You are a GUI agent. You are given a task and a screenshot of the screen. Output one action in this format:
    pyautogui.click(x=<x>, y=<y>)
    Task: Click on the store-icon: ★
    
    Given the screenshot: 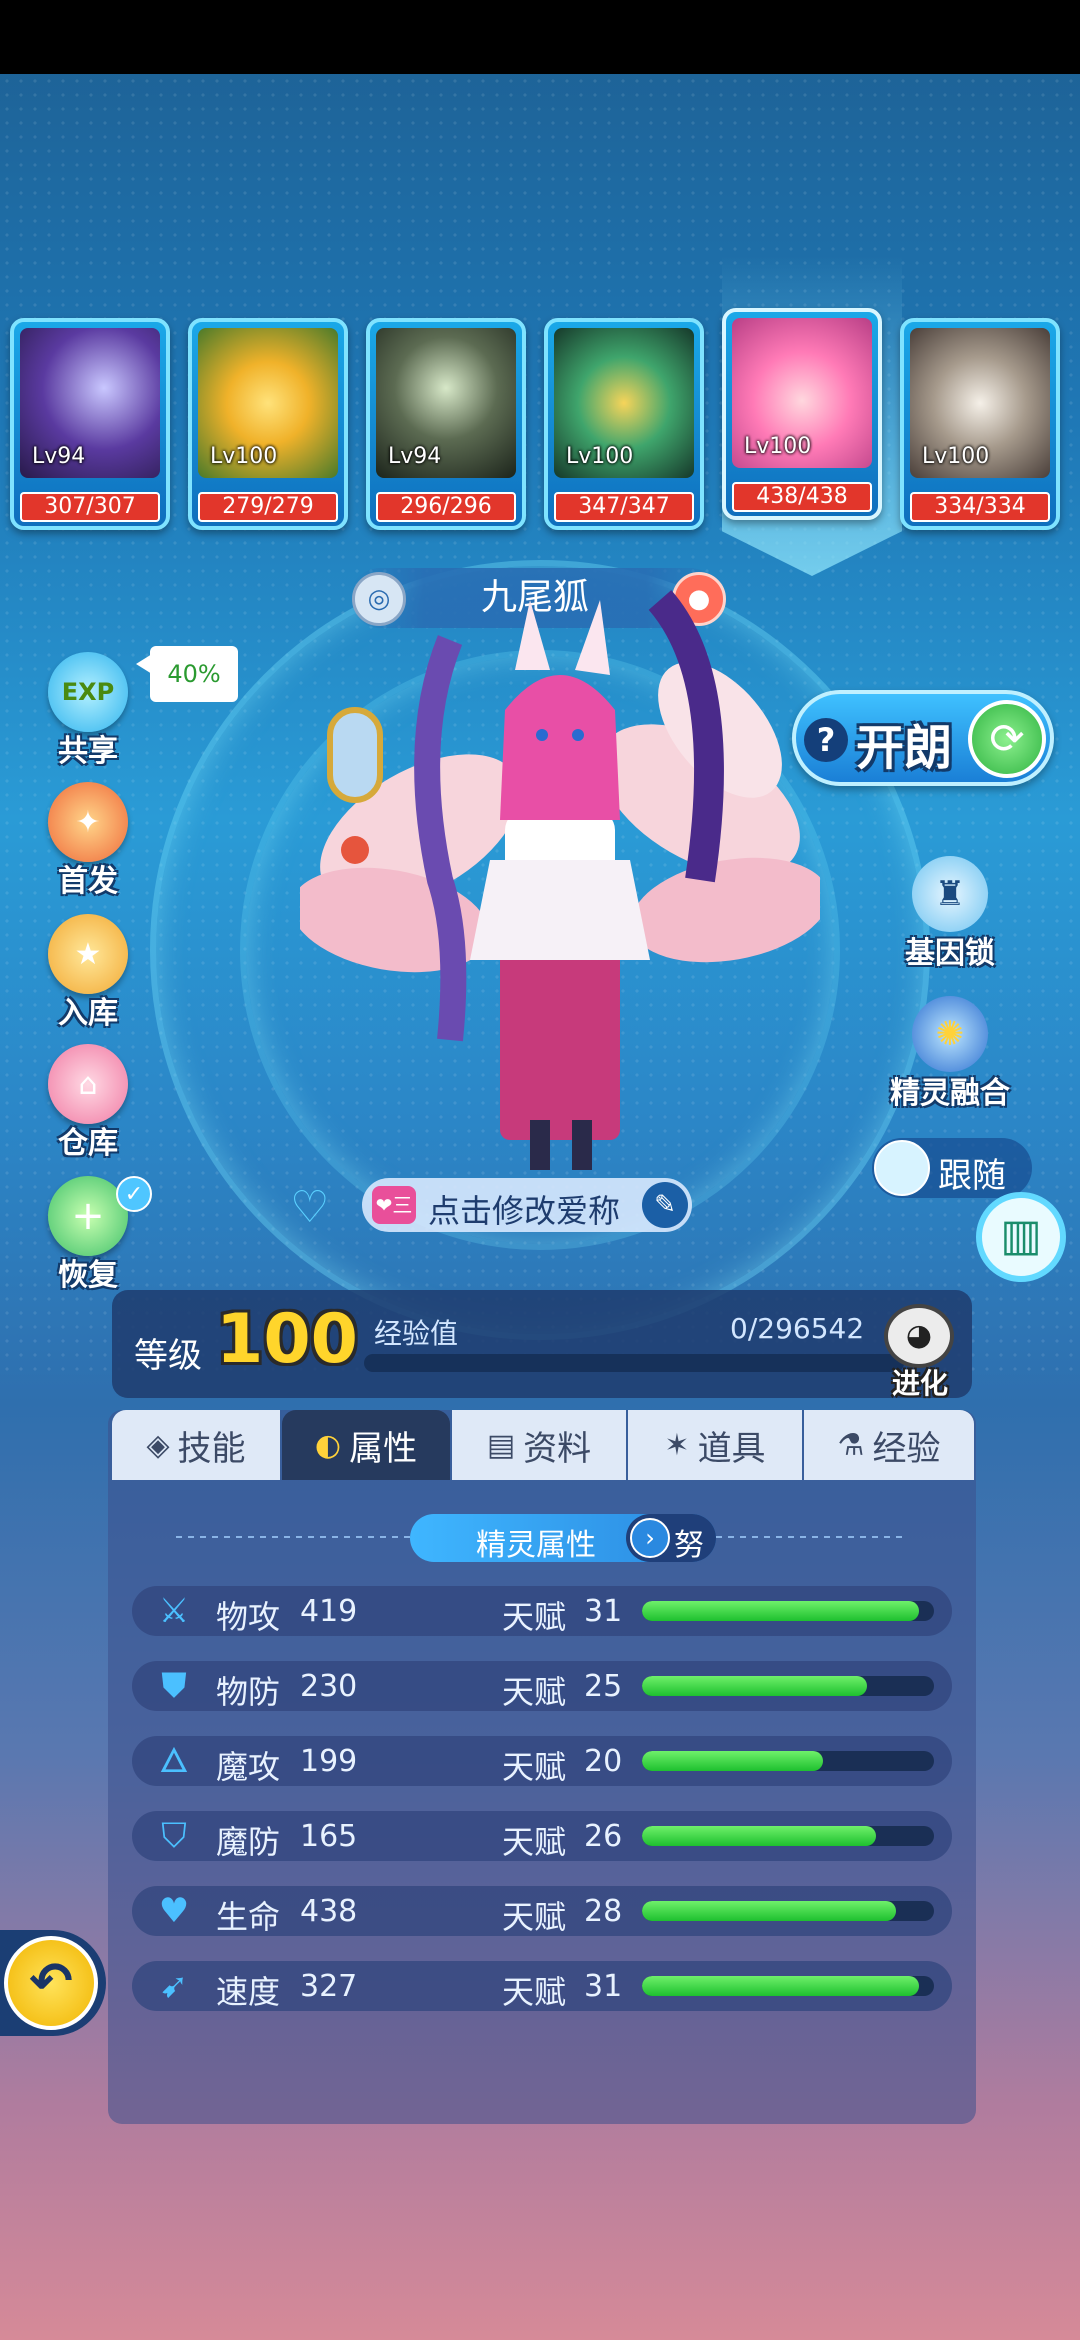 What is the action you would take?
    pyautogui.click(x=88, y=954)
    